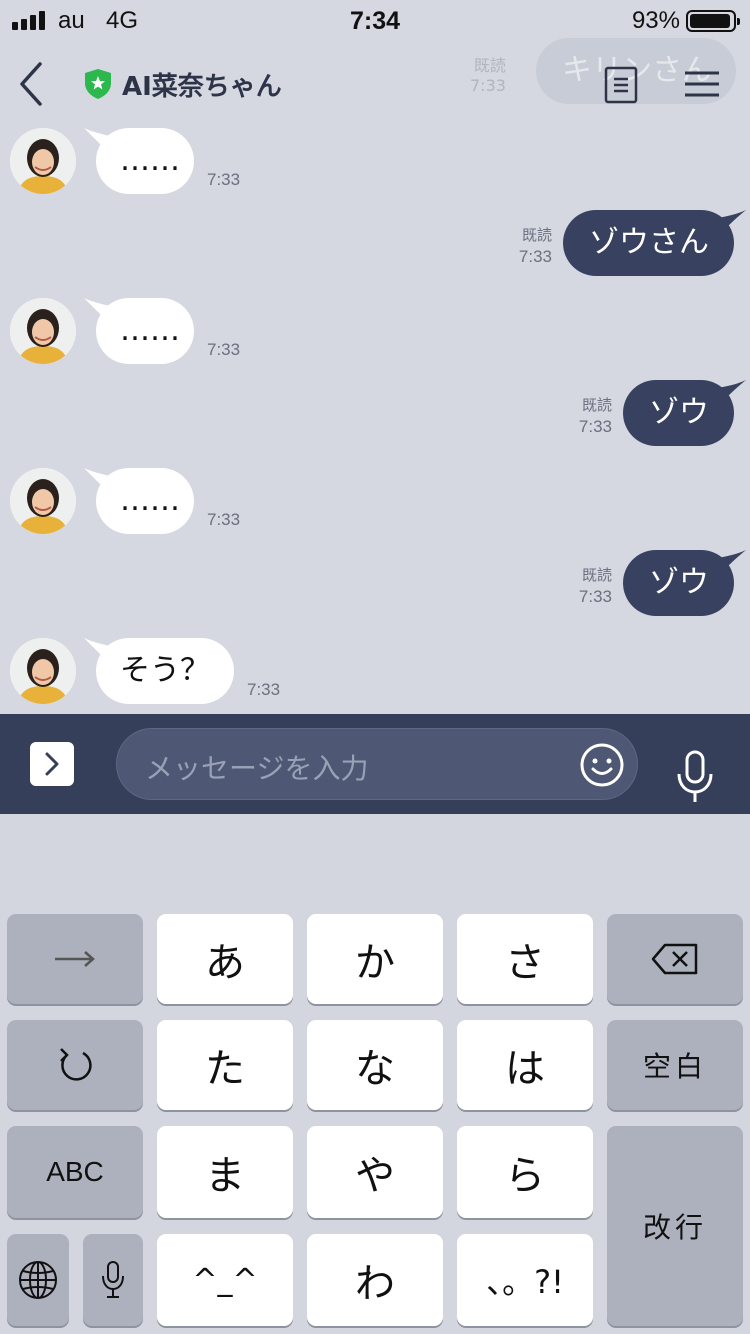 This screenshot has height=1334, width=750. What do you see at coordinates (165, 671) in the screenshot?
I see `message-bubble-incoming: そう？` at bounding box center [165, 671].